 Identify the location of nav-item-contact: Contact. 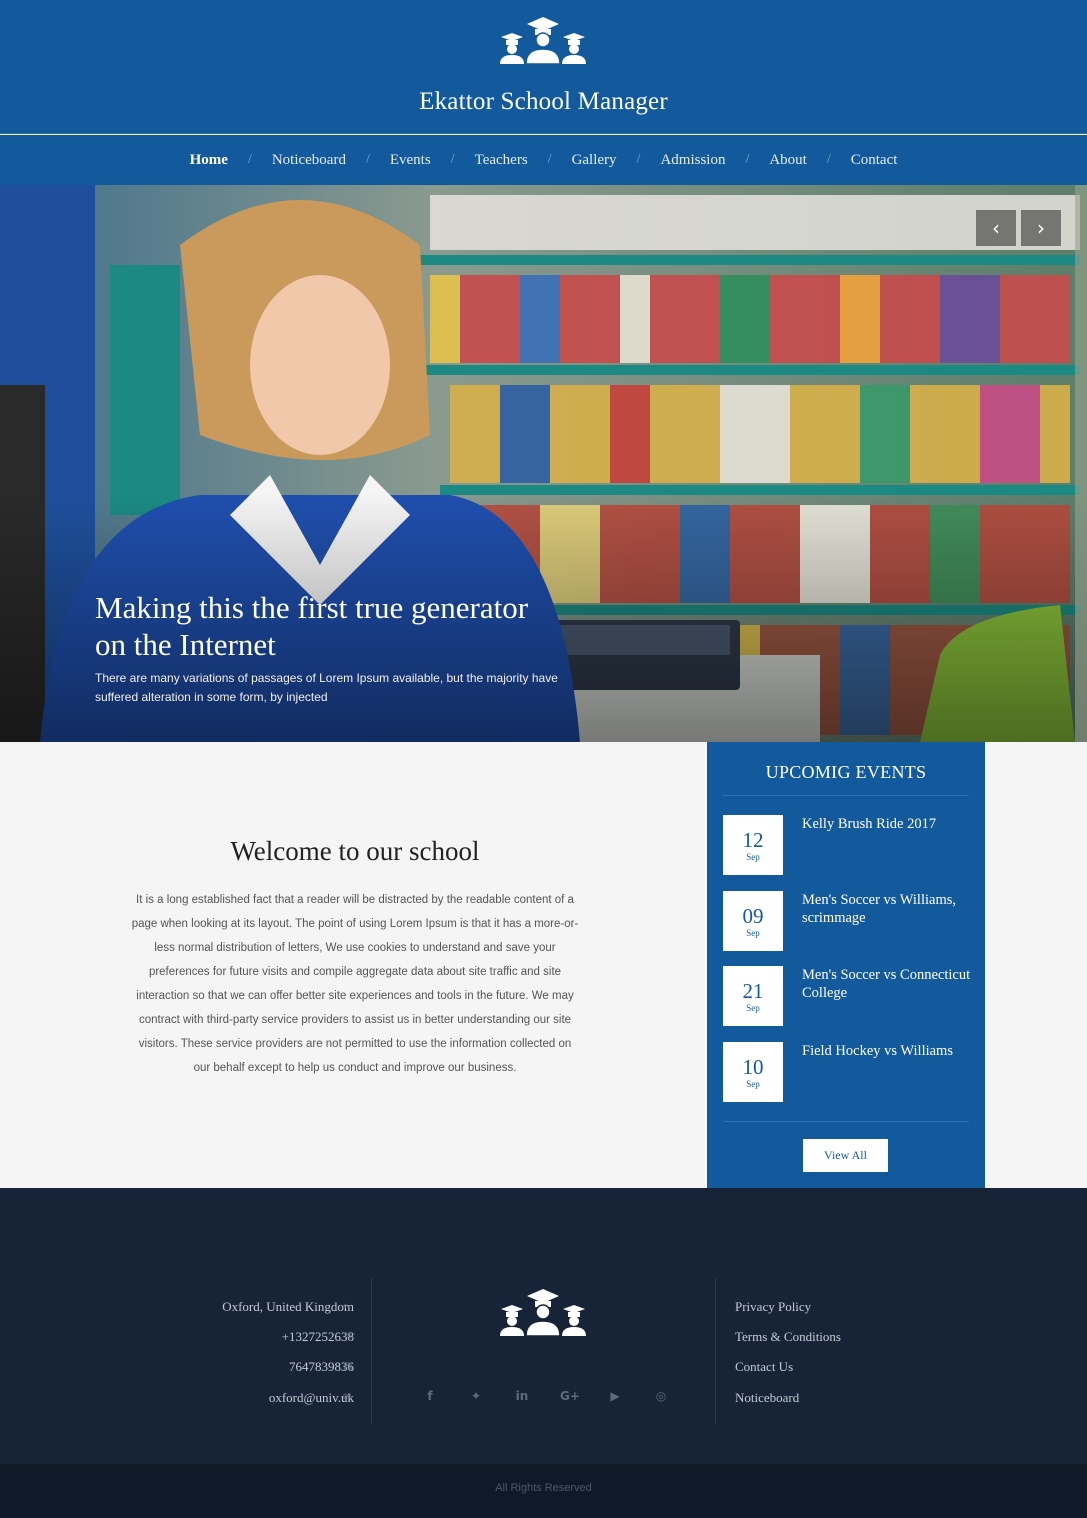
(874, 160).